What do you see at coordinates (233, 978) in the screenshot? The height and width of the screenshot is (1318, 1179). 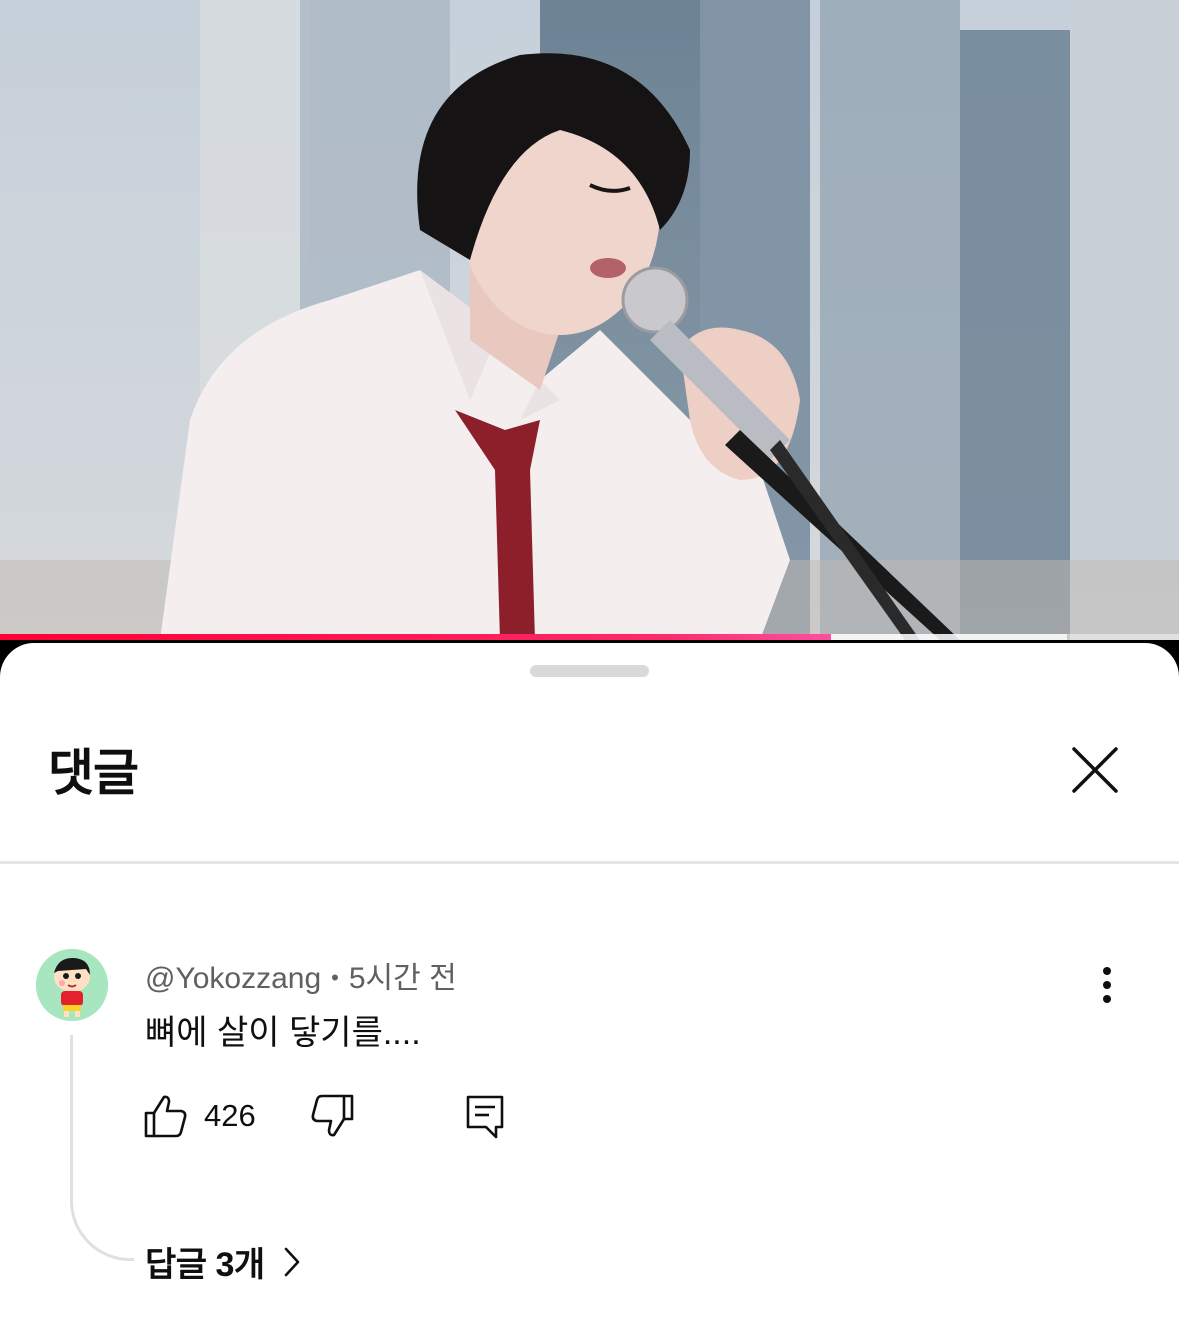 I see `comment-author: @Yokozzang` at bounding box center [233, 978].